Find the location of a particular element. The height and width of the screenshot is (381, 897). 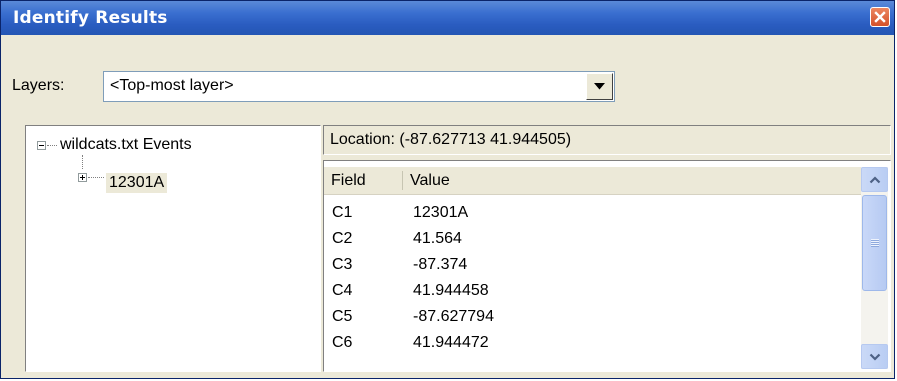

value-cell: 41.944472 is located at coordinates (451, 342).